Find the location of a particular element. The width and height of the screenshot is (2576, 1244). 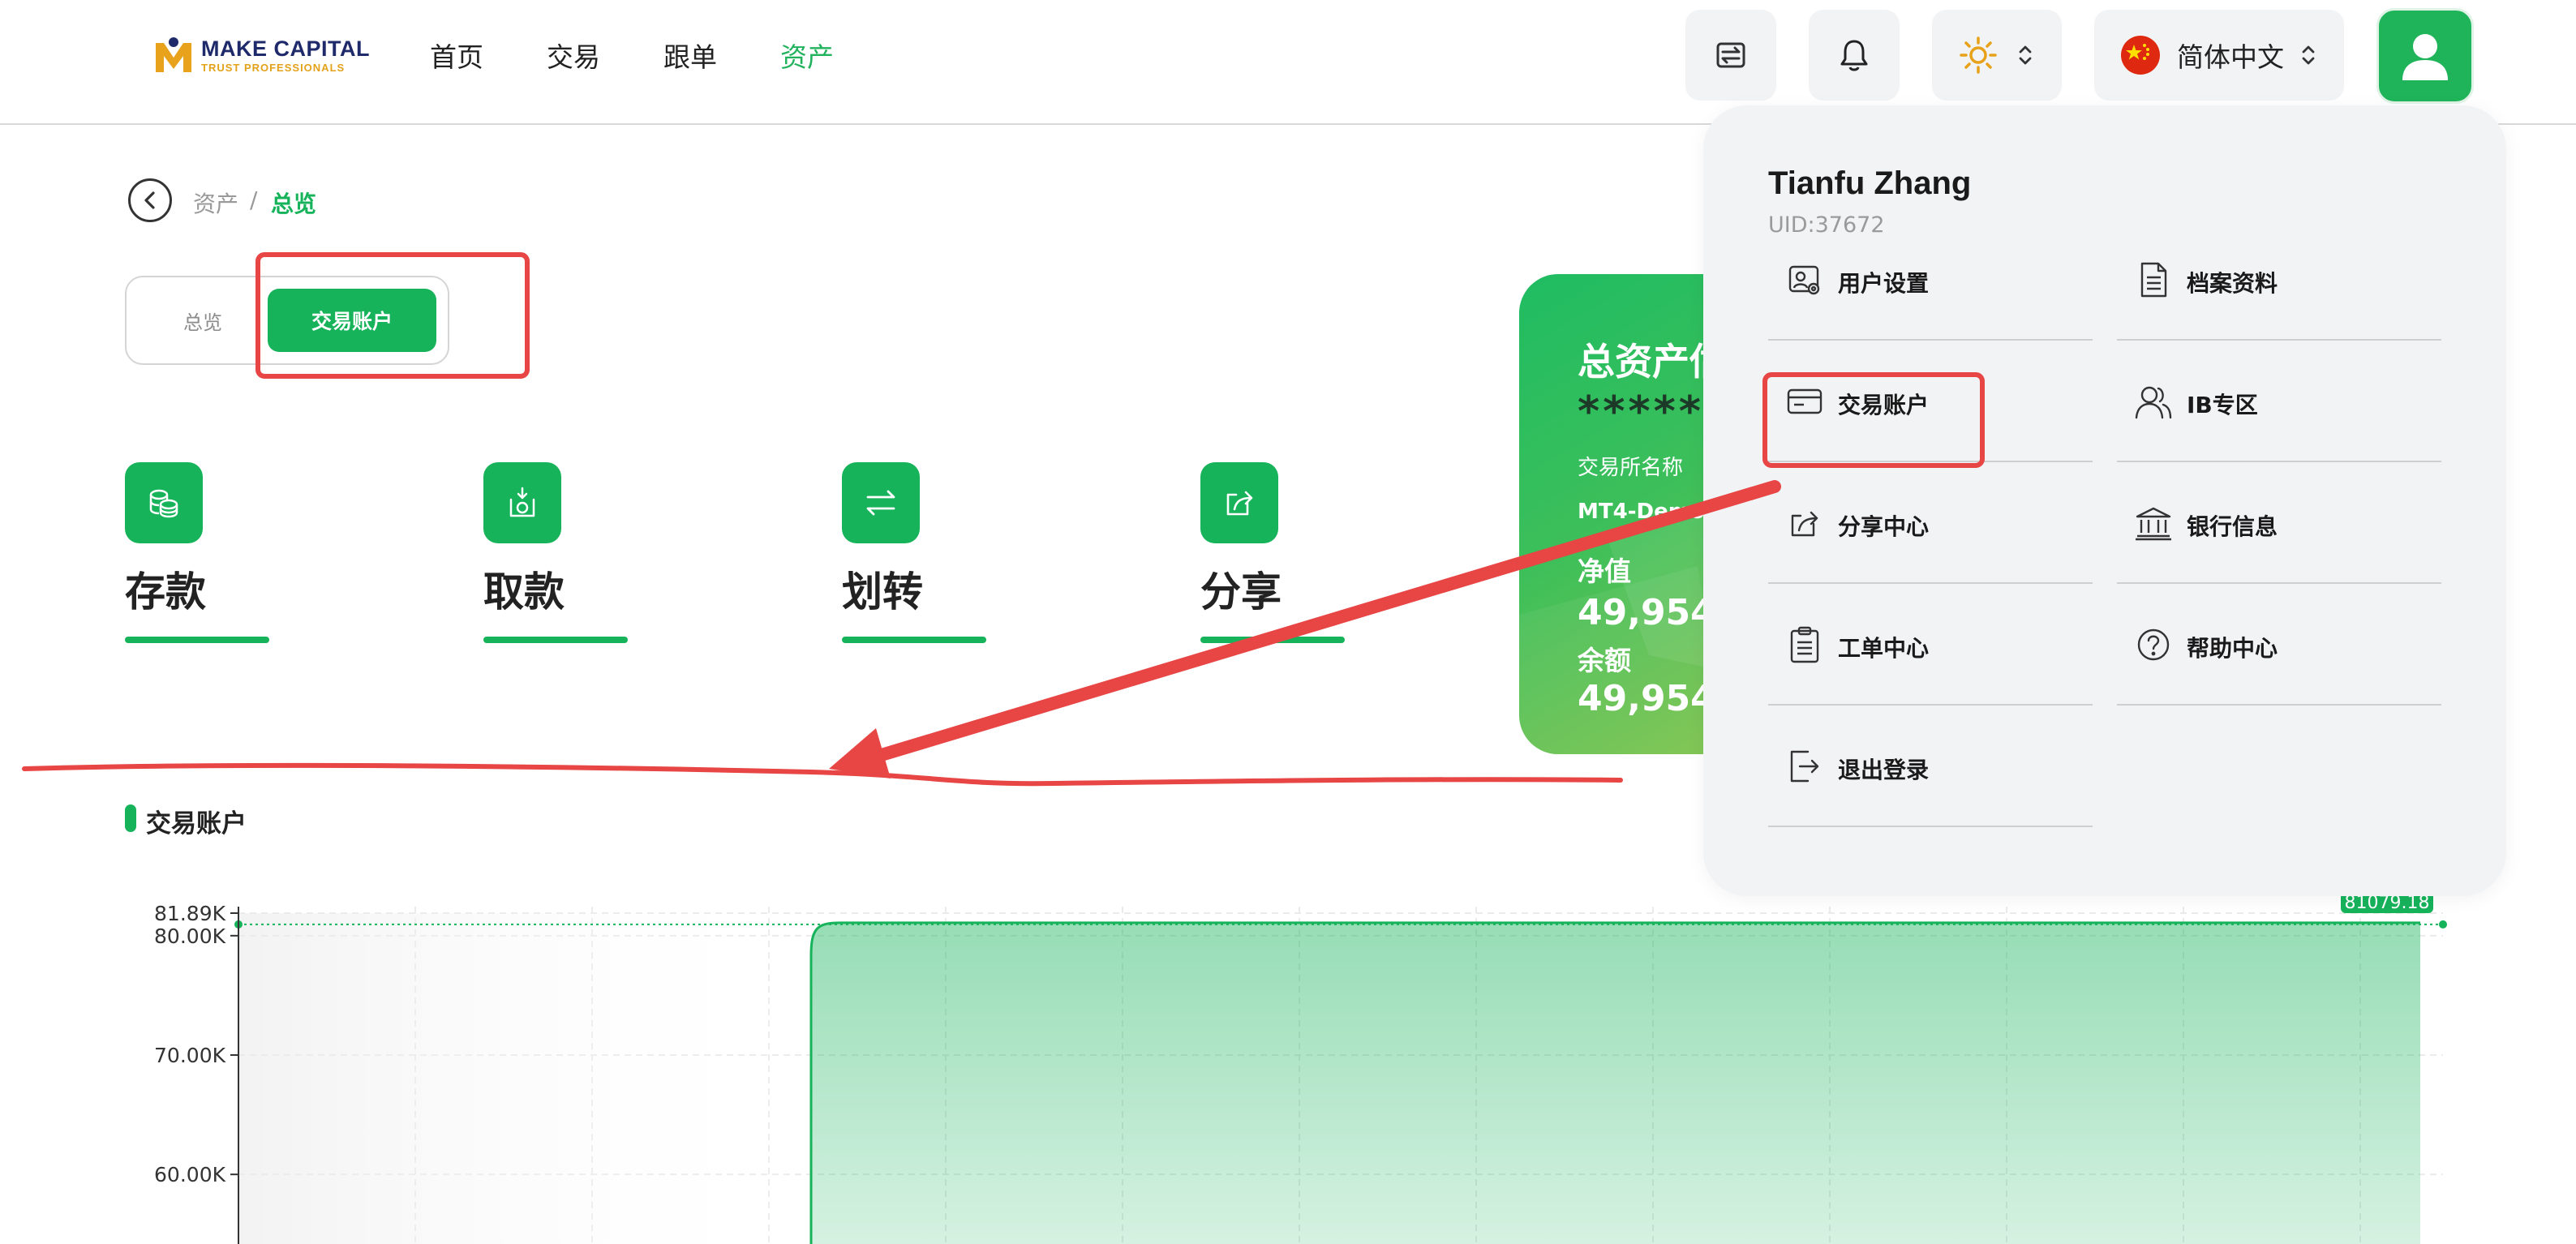

chevron-left-icon is located at coordinates (149, 200).